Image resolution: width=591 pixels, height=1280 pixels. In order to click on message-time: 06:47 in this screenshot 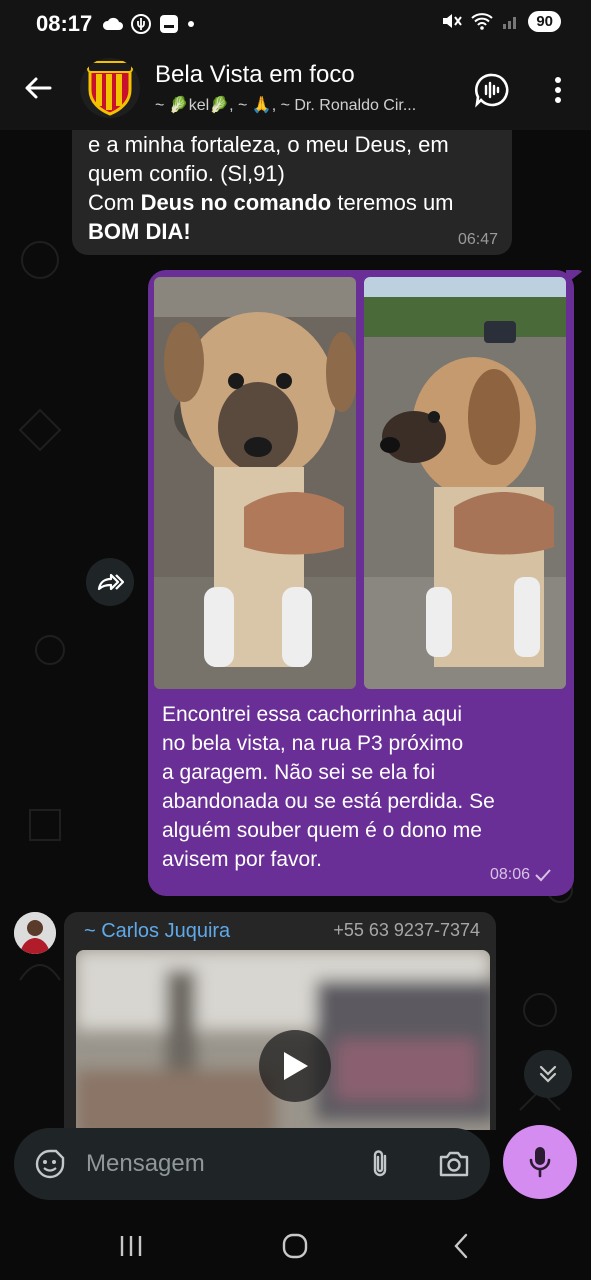, I will do `click(477, 239)`.